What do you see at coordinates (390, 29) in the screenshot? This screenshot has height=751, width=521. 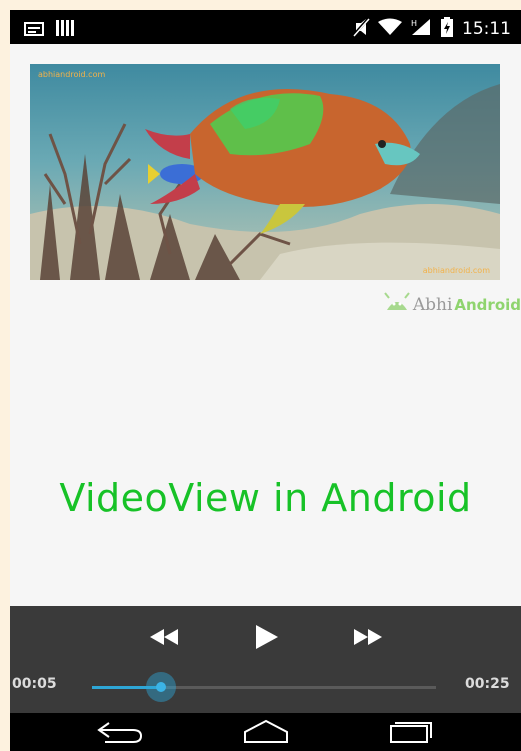 I see `wifi-icon` at bounding box center [390, 29].